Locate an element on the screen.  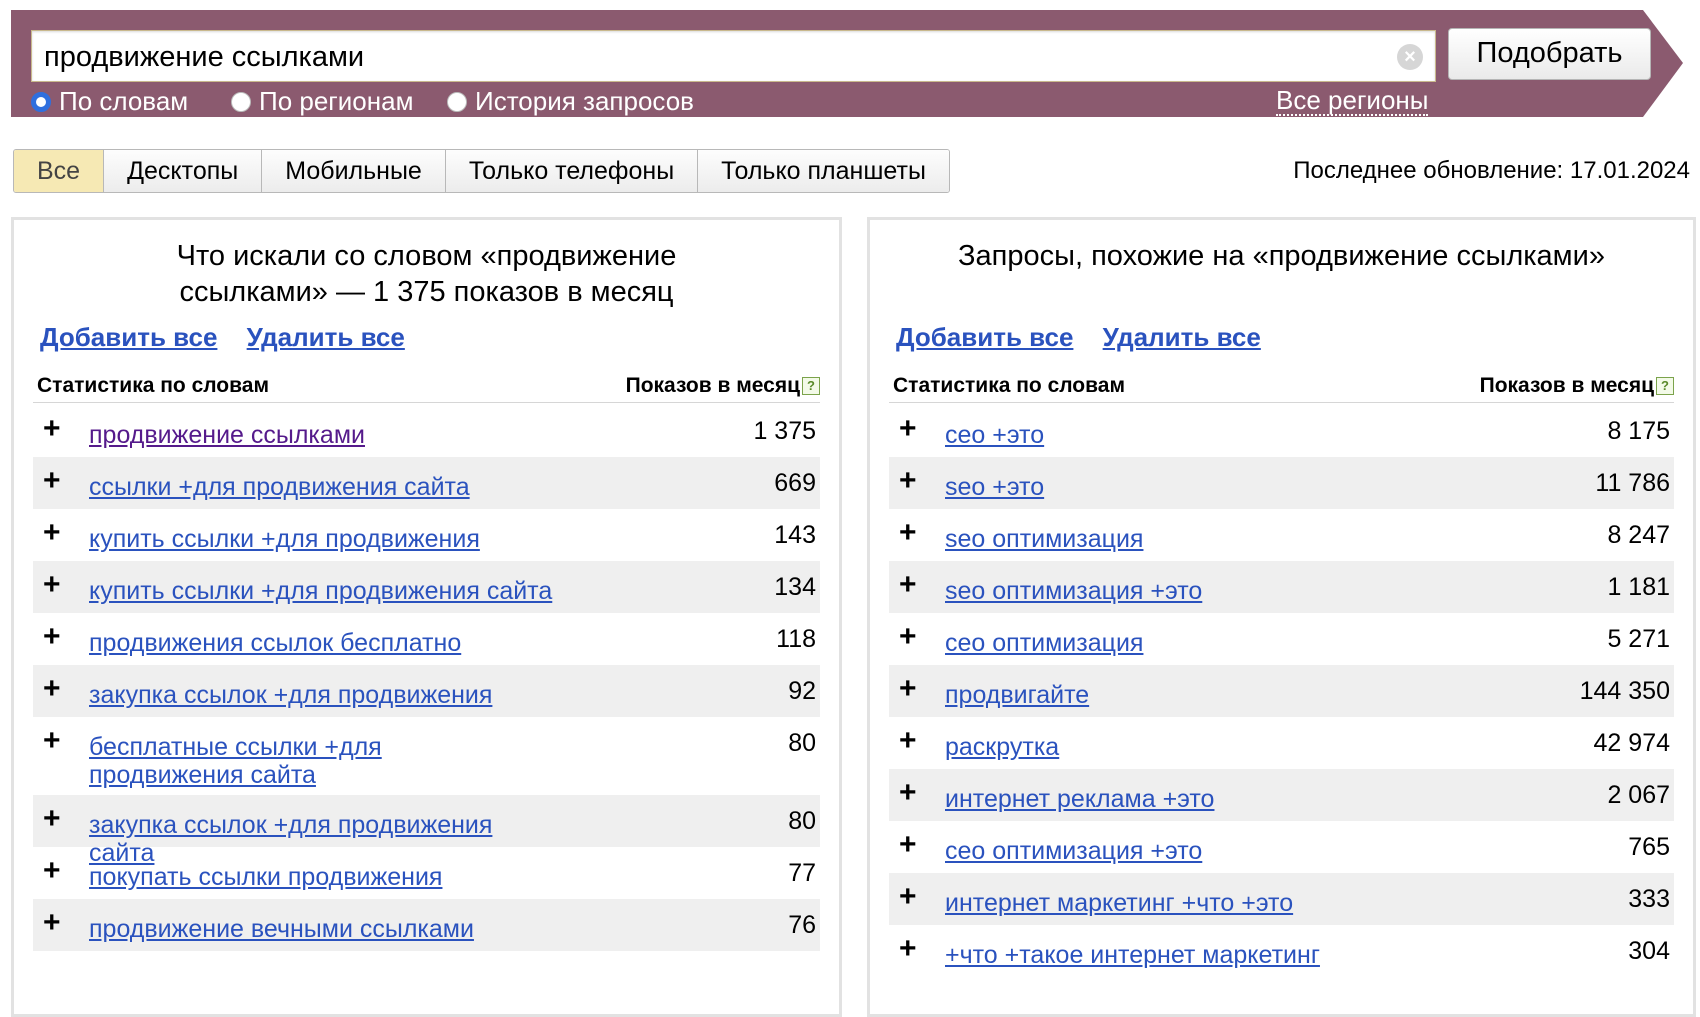
tab-tablets-only: Только планшеты is located at coordinates (823, 171).